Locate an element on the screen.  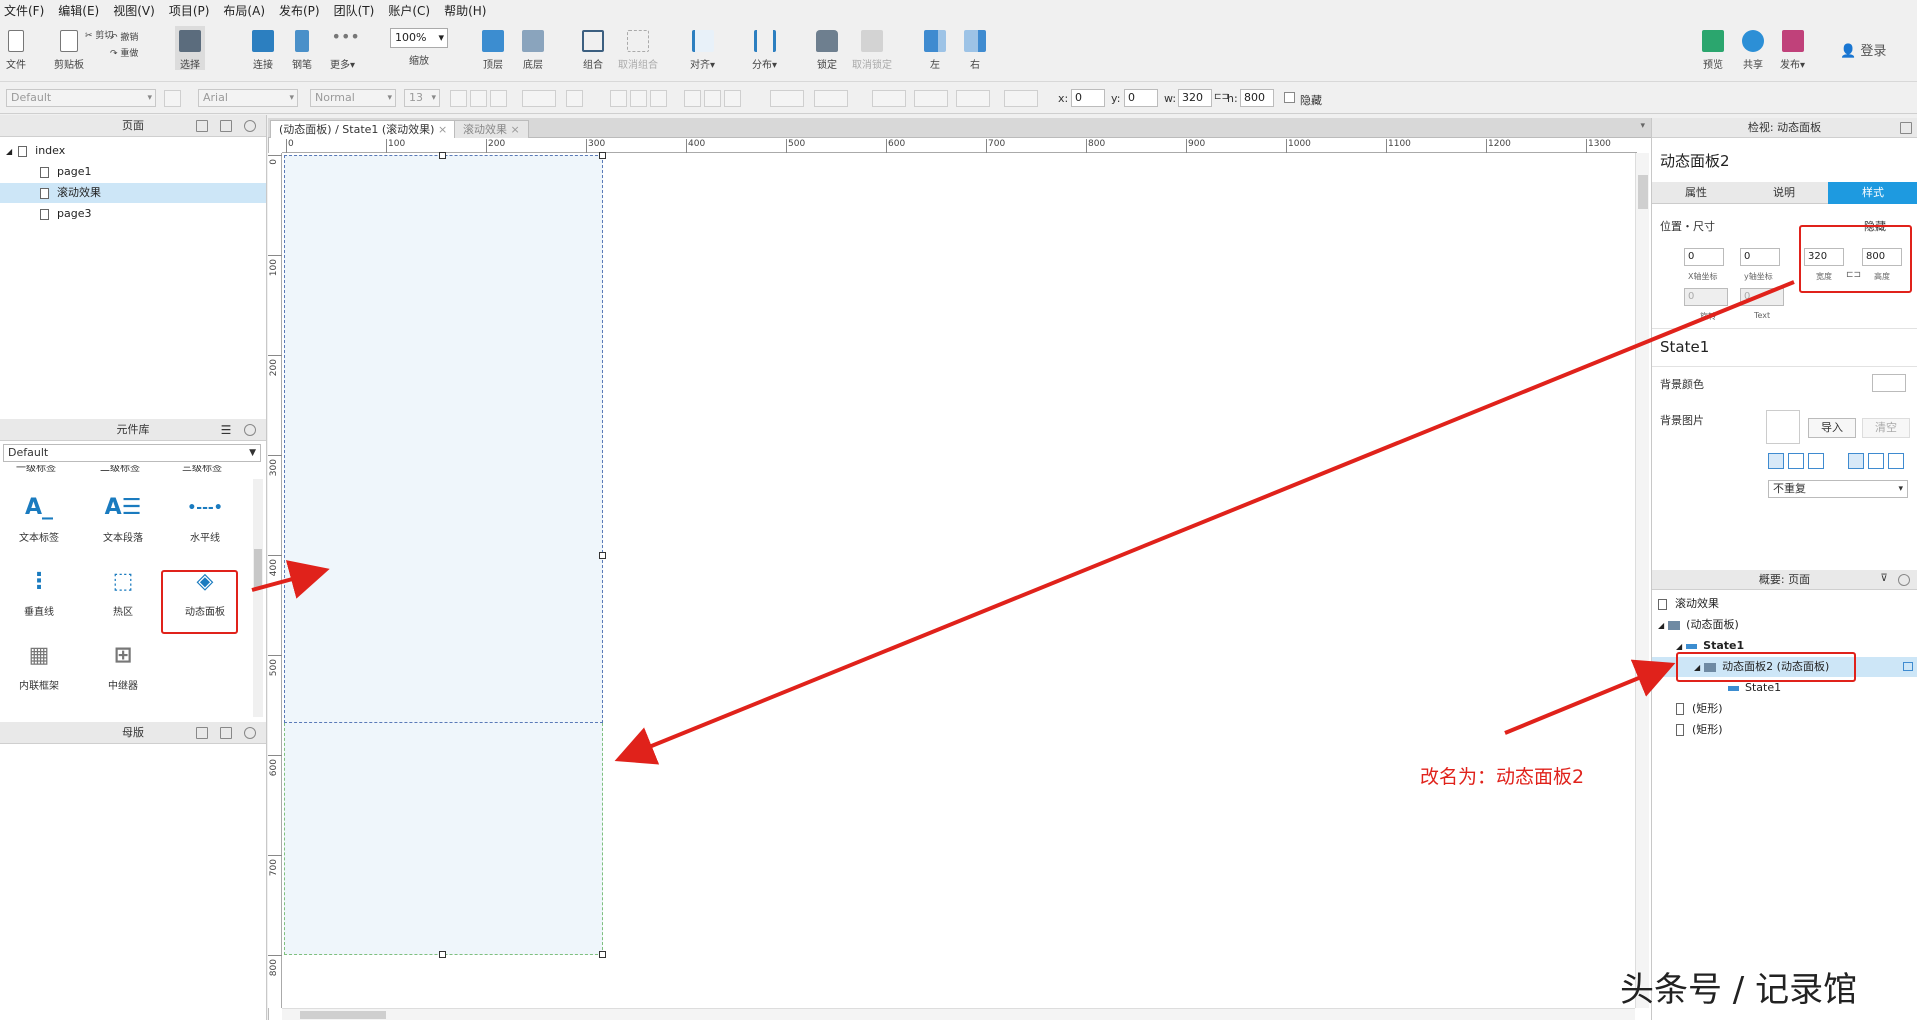
rotate-input: 0 is located at coordinates (1706, 297).